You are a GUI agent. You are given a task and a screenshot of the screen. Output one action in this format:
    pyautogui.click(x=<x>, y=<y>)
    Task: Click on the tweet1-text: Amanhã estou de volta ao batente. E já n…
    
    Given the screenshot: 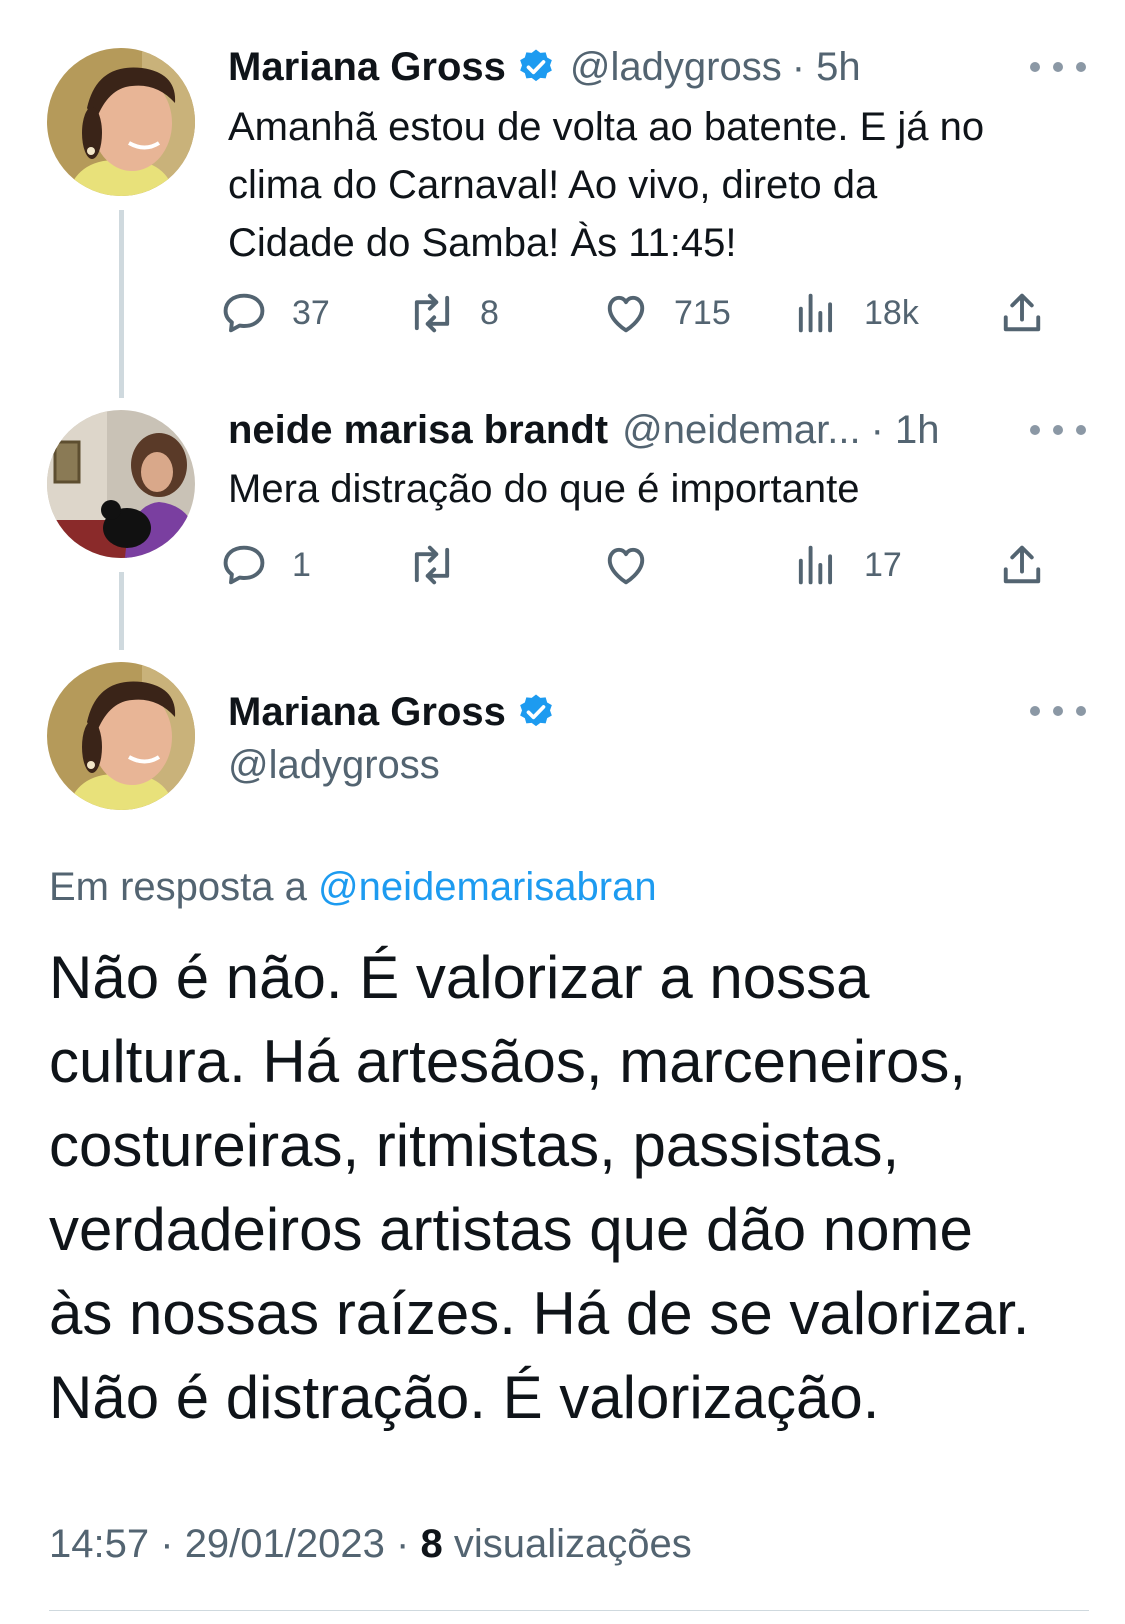 What is the action you would take?
    pyautogui.click(x=606, y=185)
    